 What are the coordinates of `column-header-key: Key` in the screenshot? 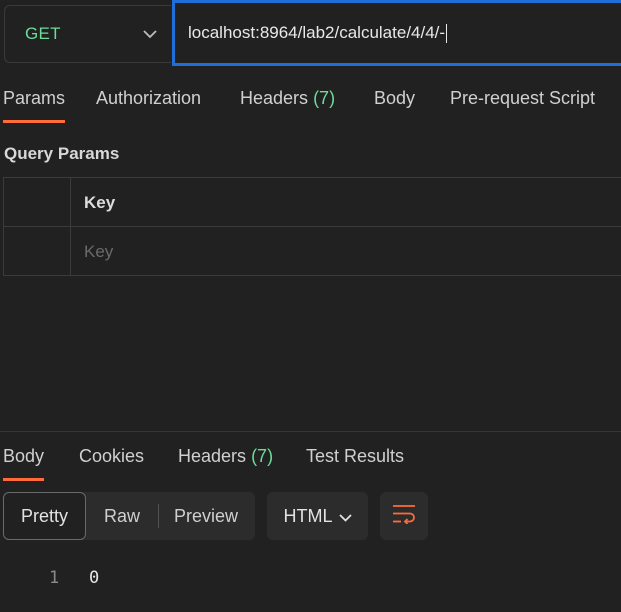 It's located at (100, 202).